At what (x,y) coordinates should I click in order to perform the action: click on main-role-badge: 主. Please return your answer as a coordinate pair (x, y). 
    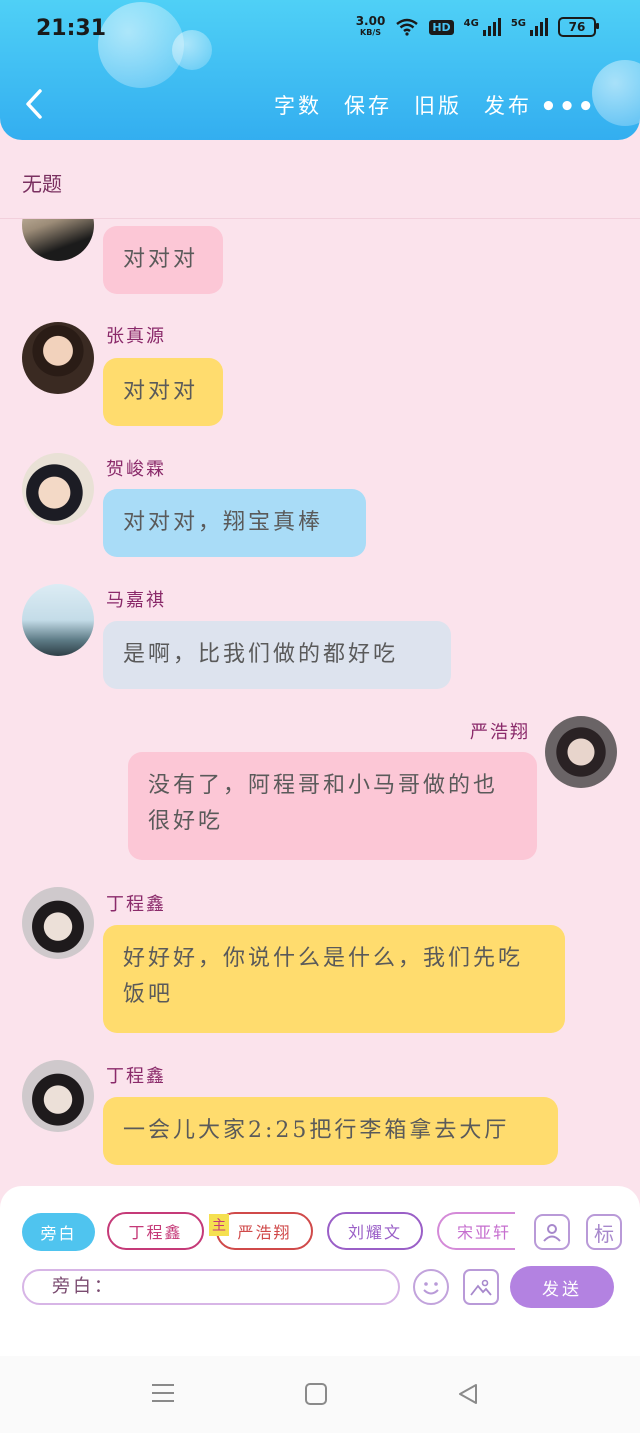
    Looking at the image, I should click on (219, 1225).